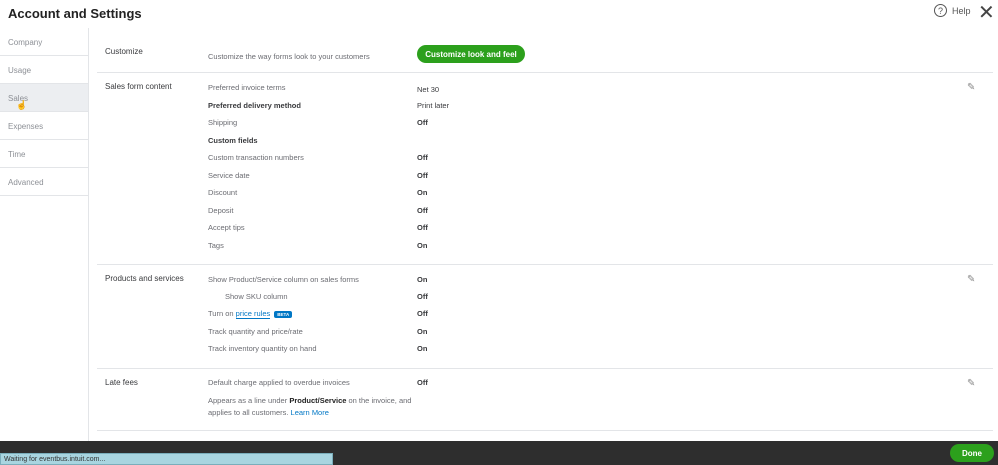 The width and height of the screenshot is (998, 465). What do you see at coordinates (471, 54) in the screenshot?
I see `customize-look-button: Customize look and feel` at bounding box center [471, 54].